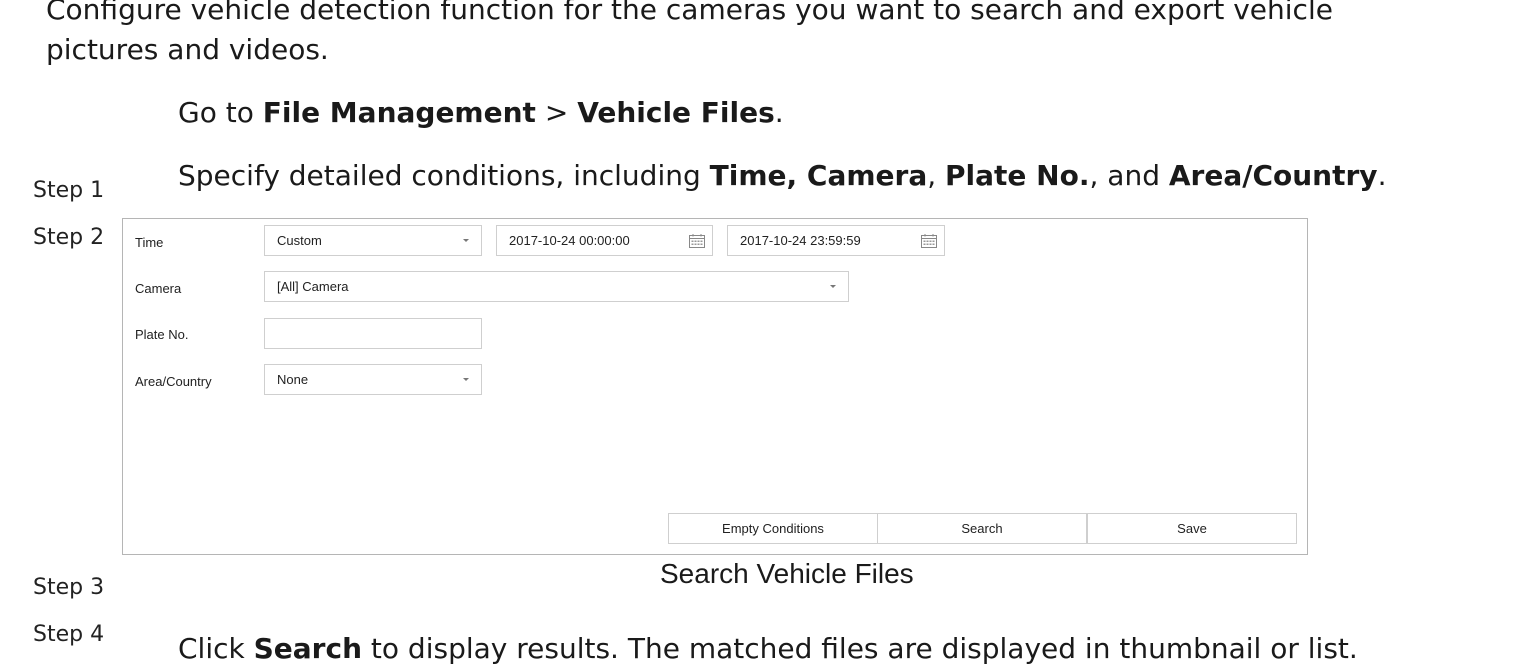 This screenshot has height=668, width=1523. I want to click on plate-input, so click(373, 333).